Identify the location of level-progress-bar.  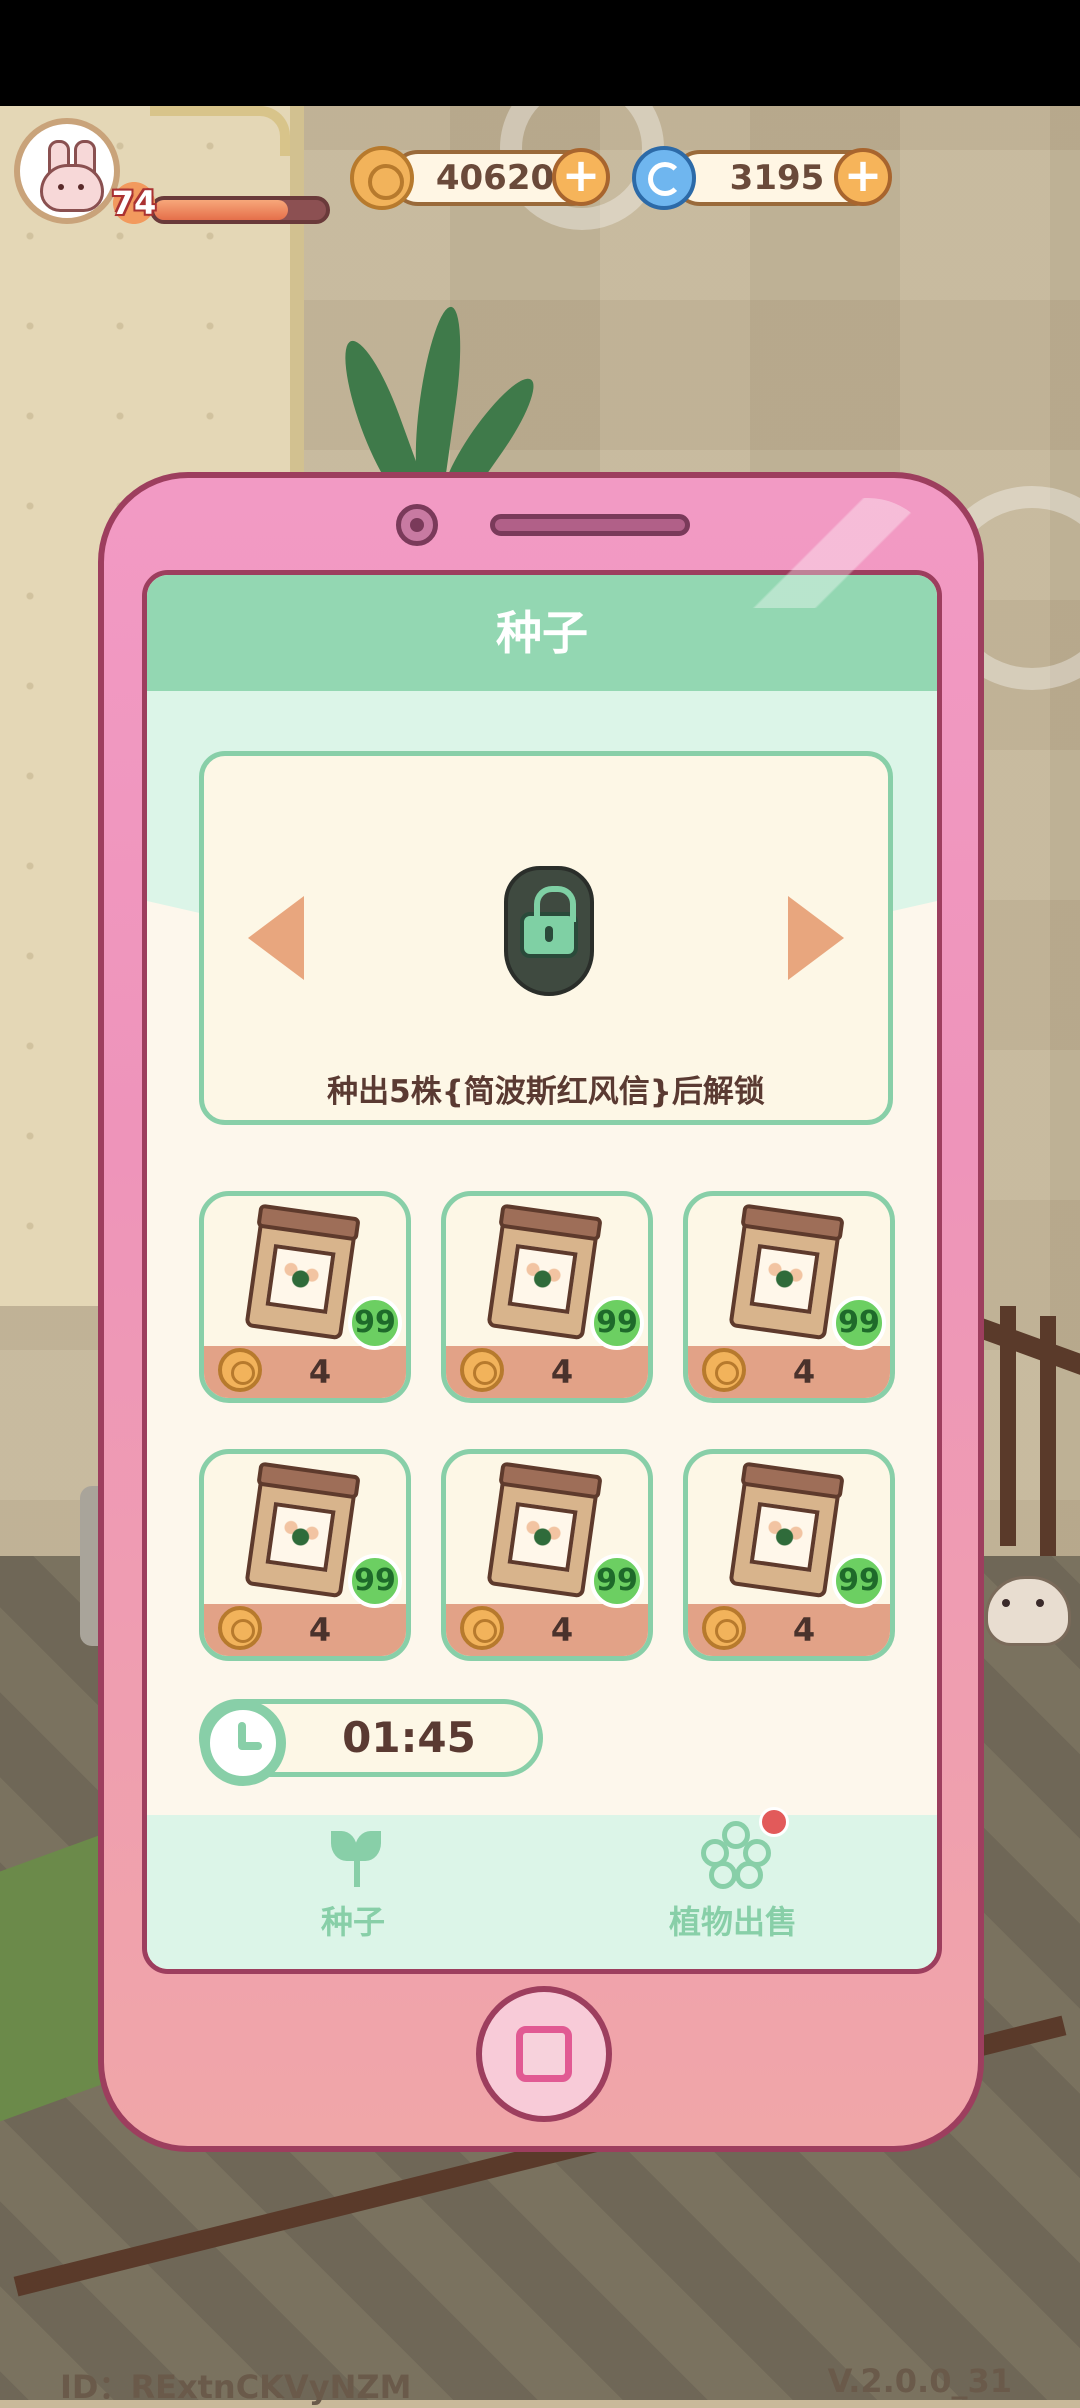
(240, 210).